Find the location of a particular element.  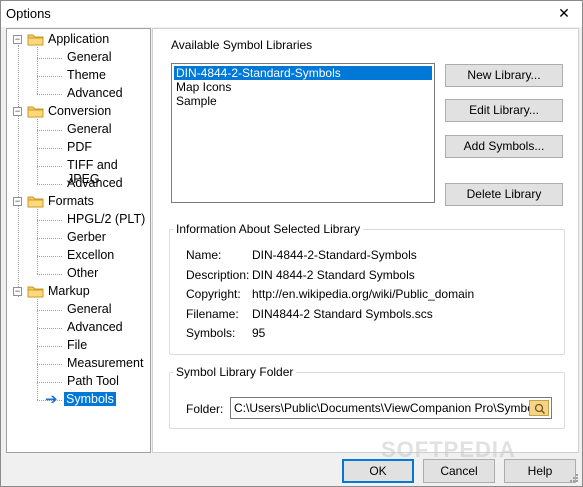

copyright-label: Copyright: is located at coordinates (213, 294).